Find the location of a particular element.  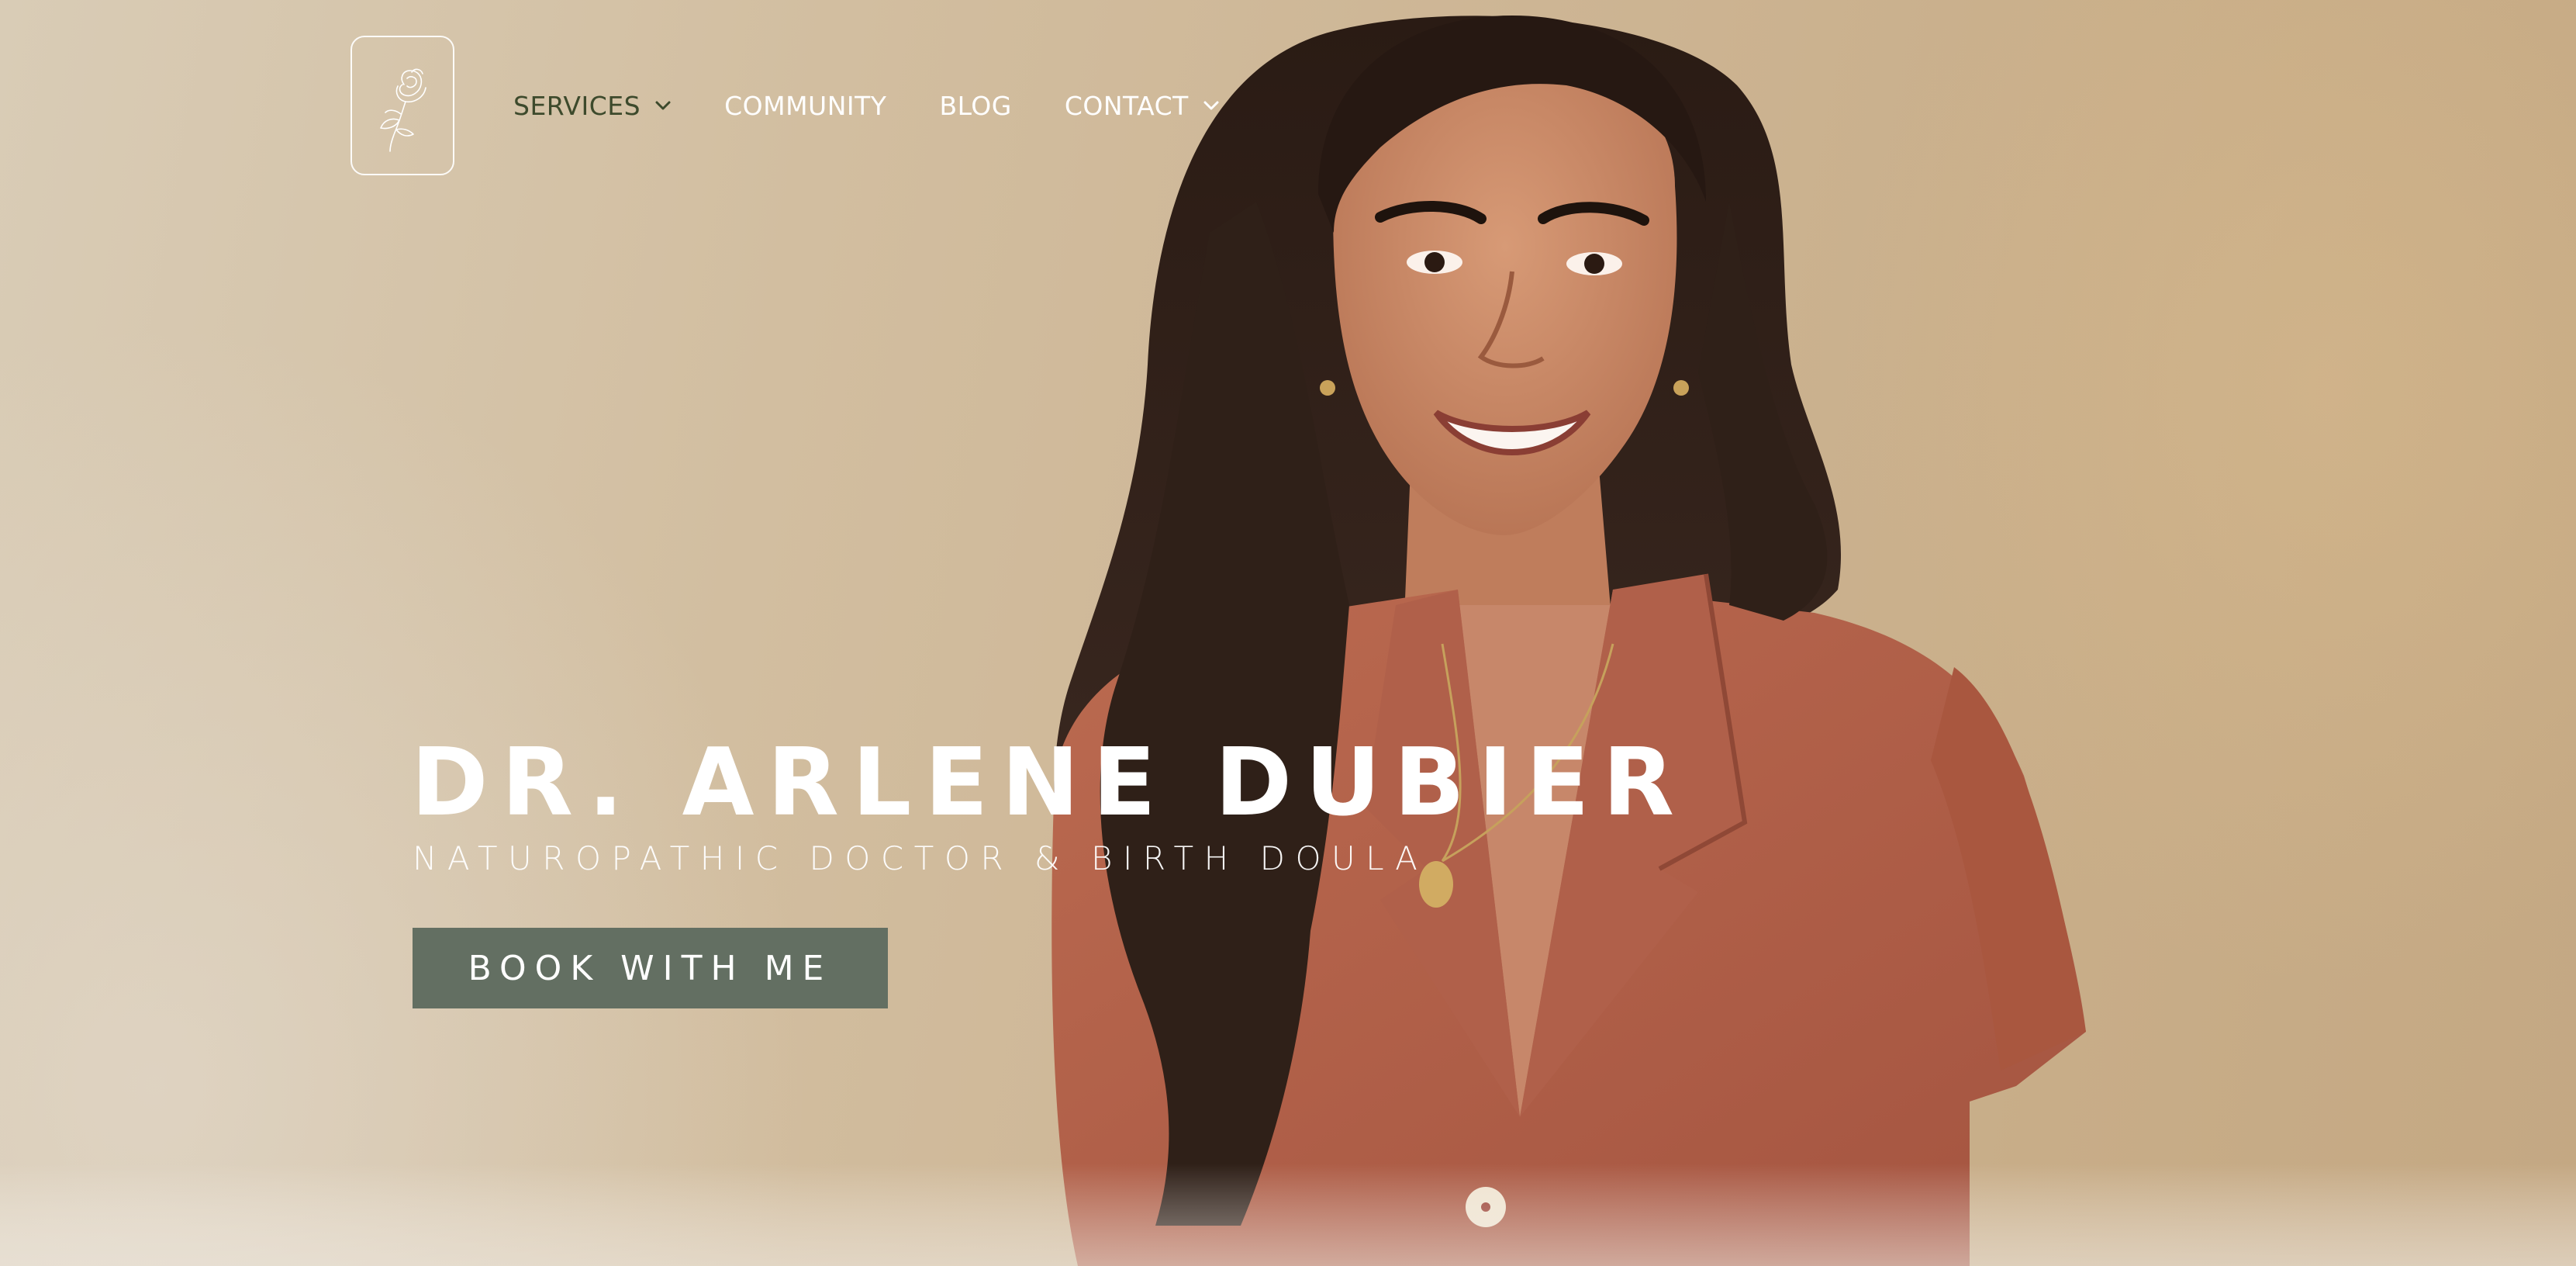

site-logo is located at coordinates (402, 105).